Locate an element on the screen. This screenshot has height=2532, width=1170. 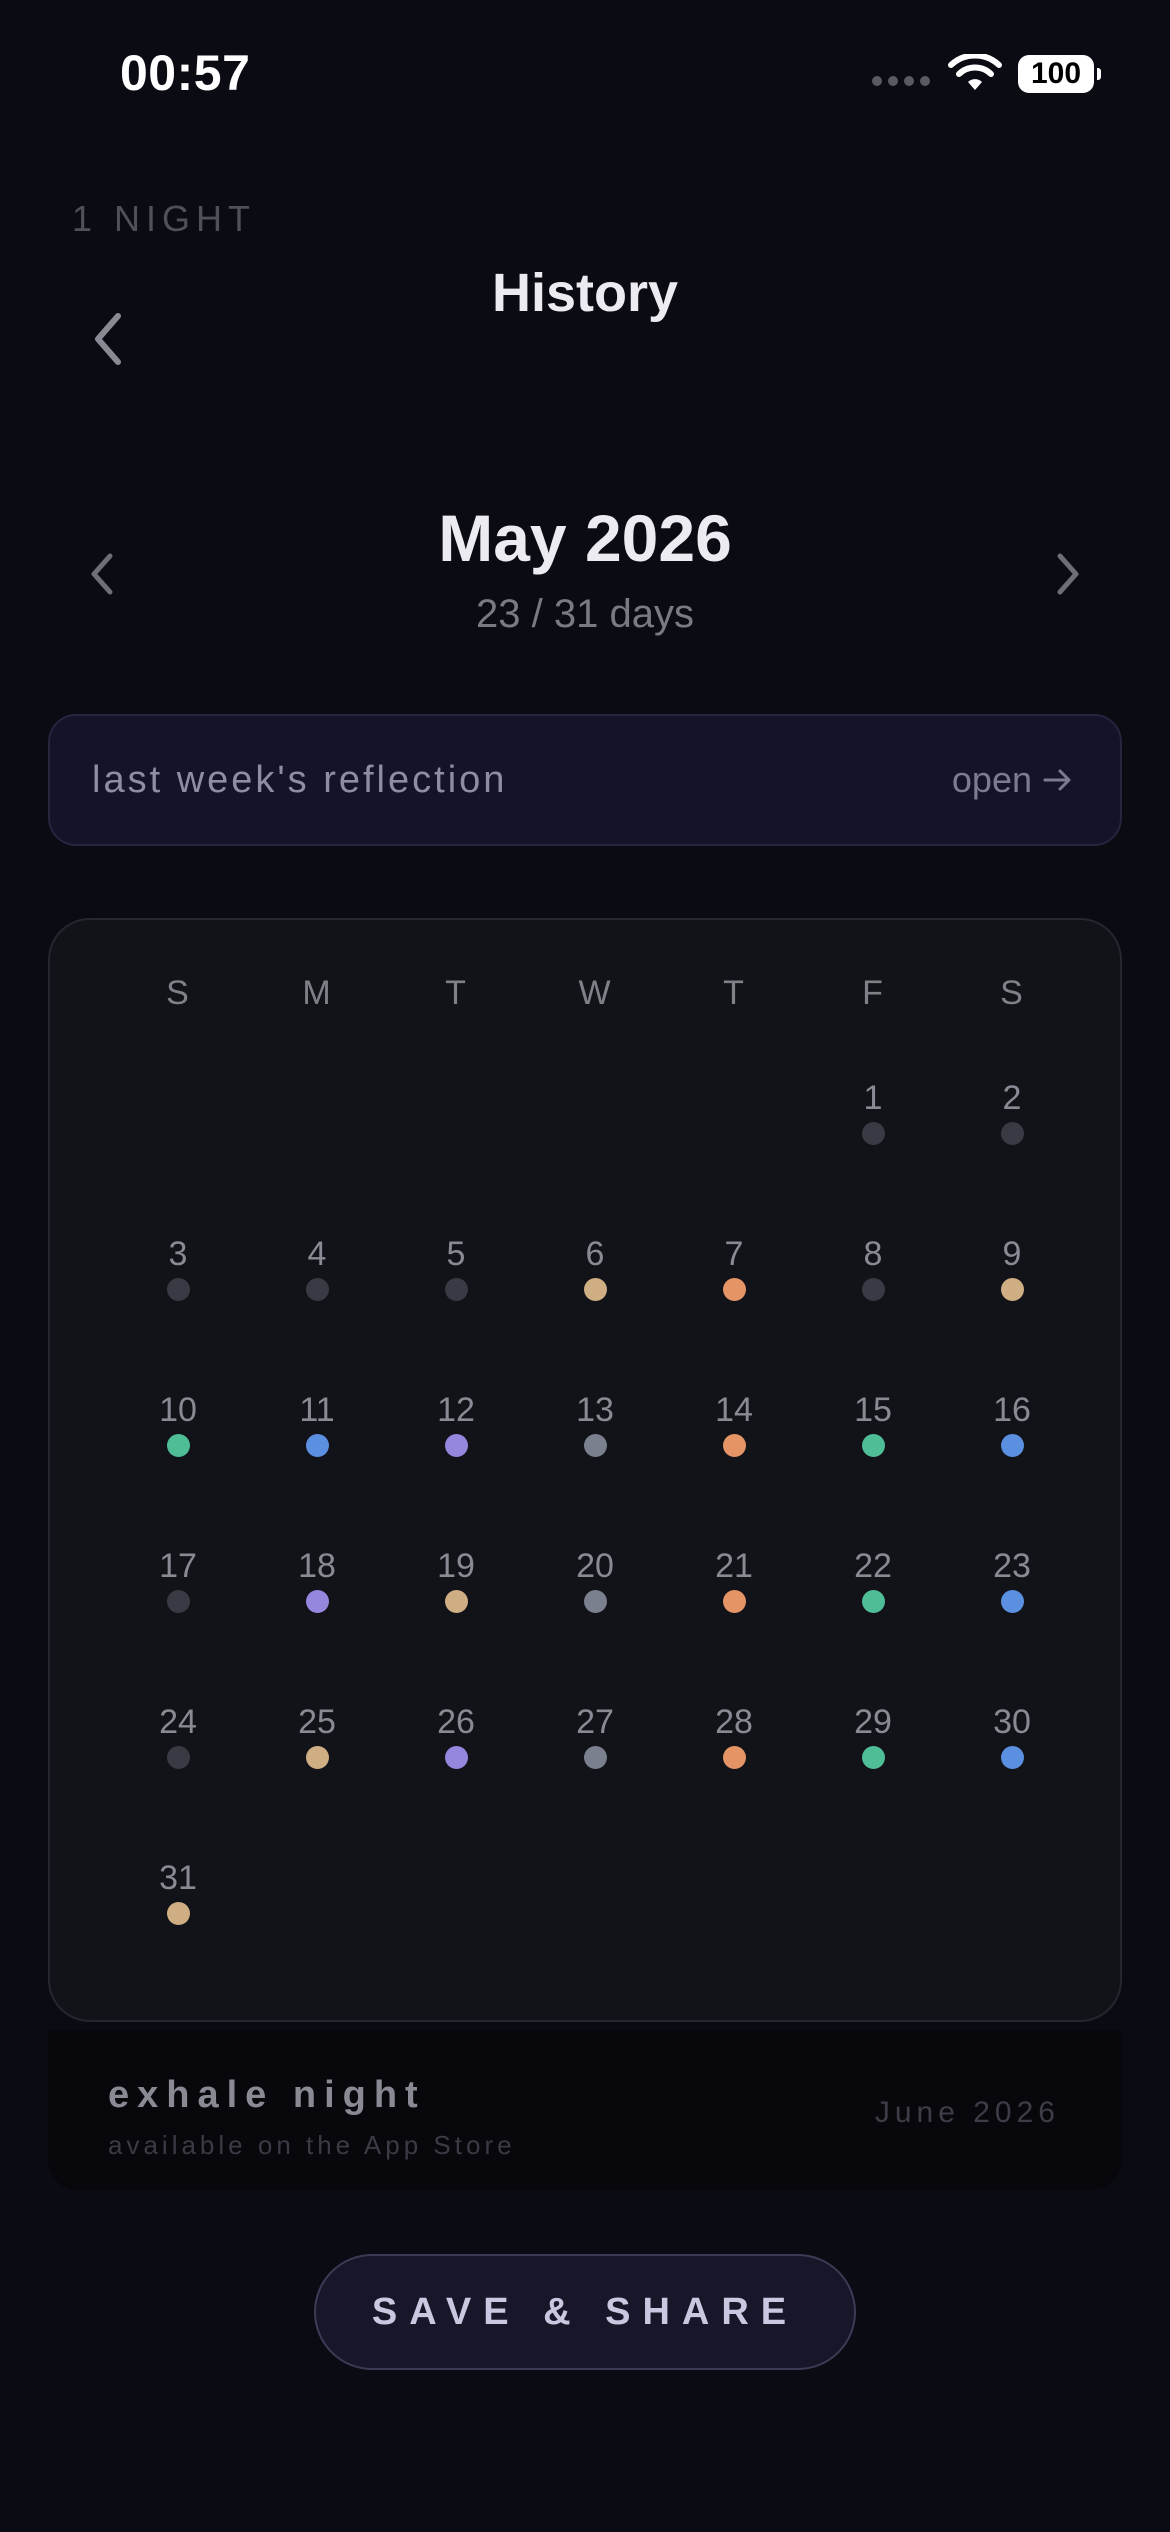
calendar-day: 17 is located at coordinates (178, 1601).